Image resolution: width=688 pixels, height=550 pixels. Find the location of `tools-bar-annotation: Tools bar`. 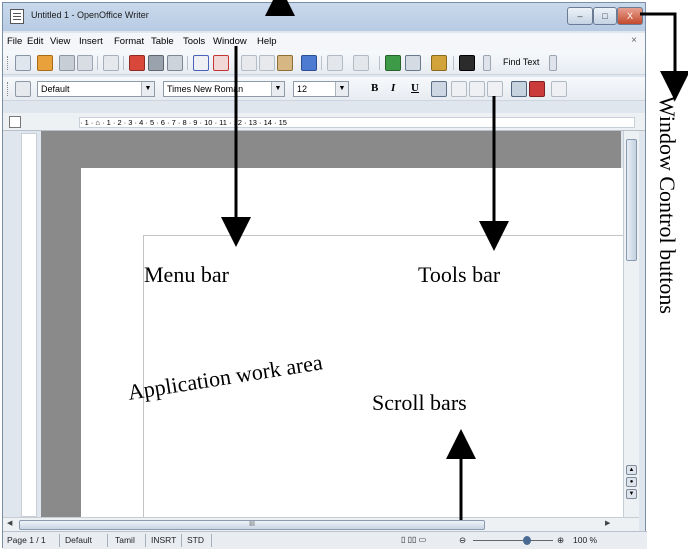

tools-bar-annotation: Tools bar is located at coordinates (459, 274).